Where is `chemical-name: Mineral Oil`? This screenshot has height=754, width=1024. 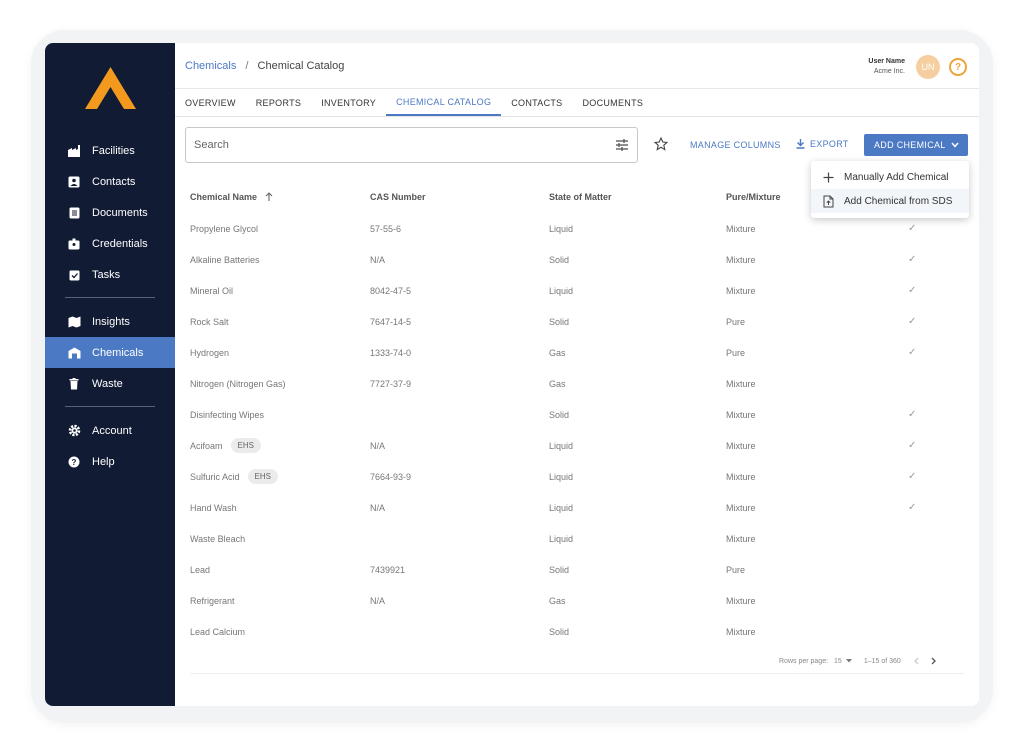
chemical-name: Mineral Oil is located at coordinates (212, 290).